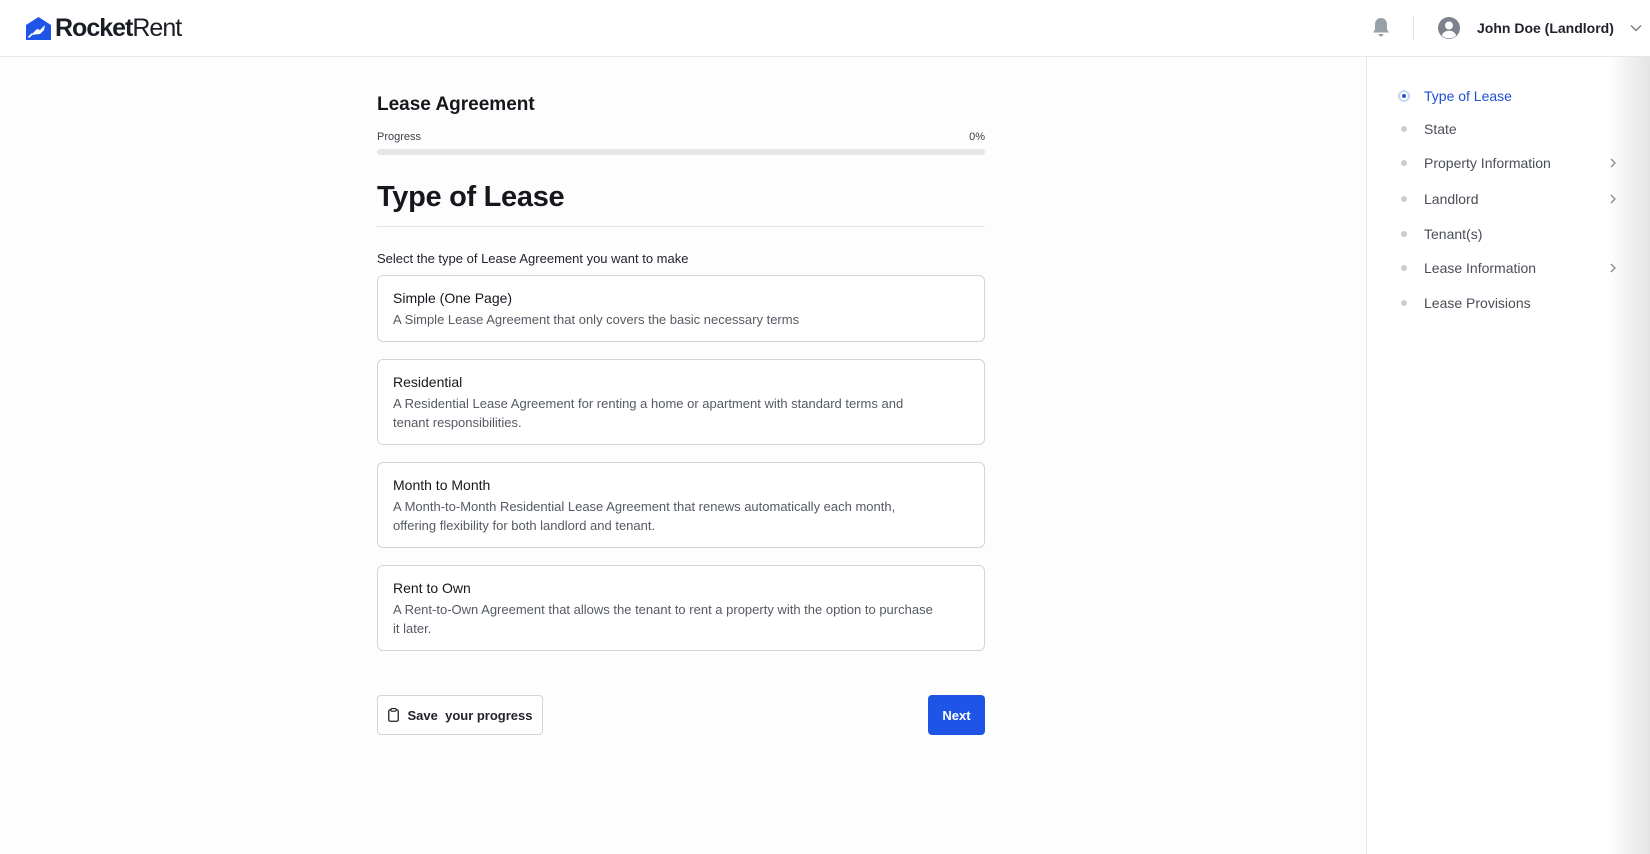 The width and height of the screenshot is (1650, 854). I want to click on step-label: State, so click(1440, 128).